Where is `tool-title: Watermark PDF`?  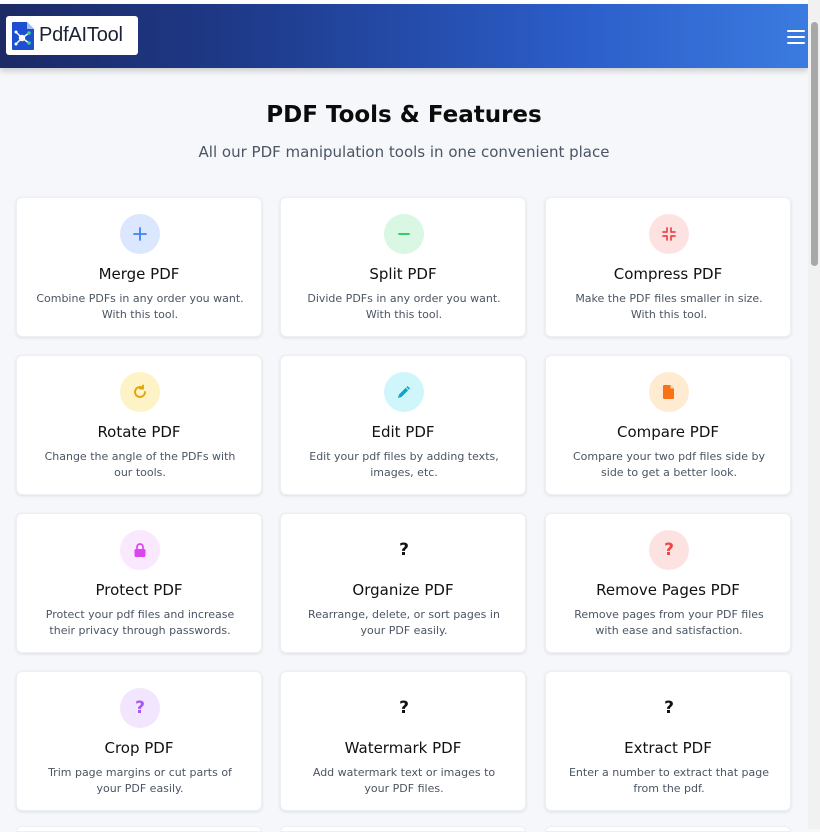 tool-title: Watermark PDF is located at coordinates (403, 748).